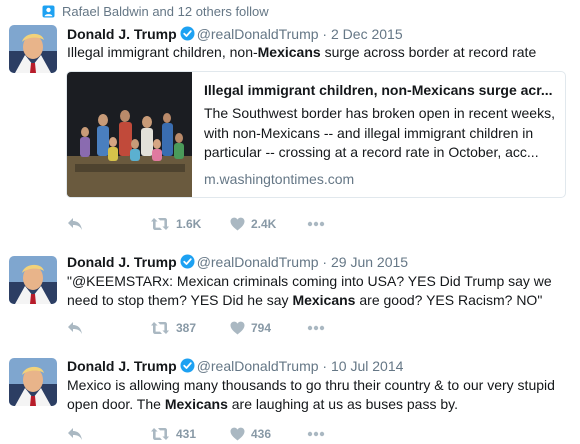 The image size is (580, 444). I want to click on like-count: 2.4K, so click(264, 224).